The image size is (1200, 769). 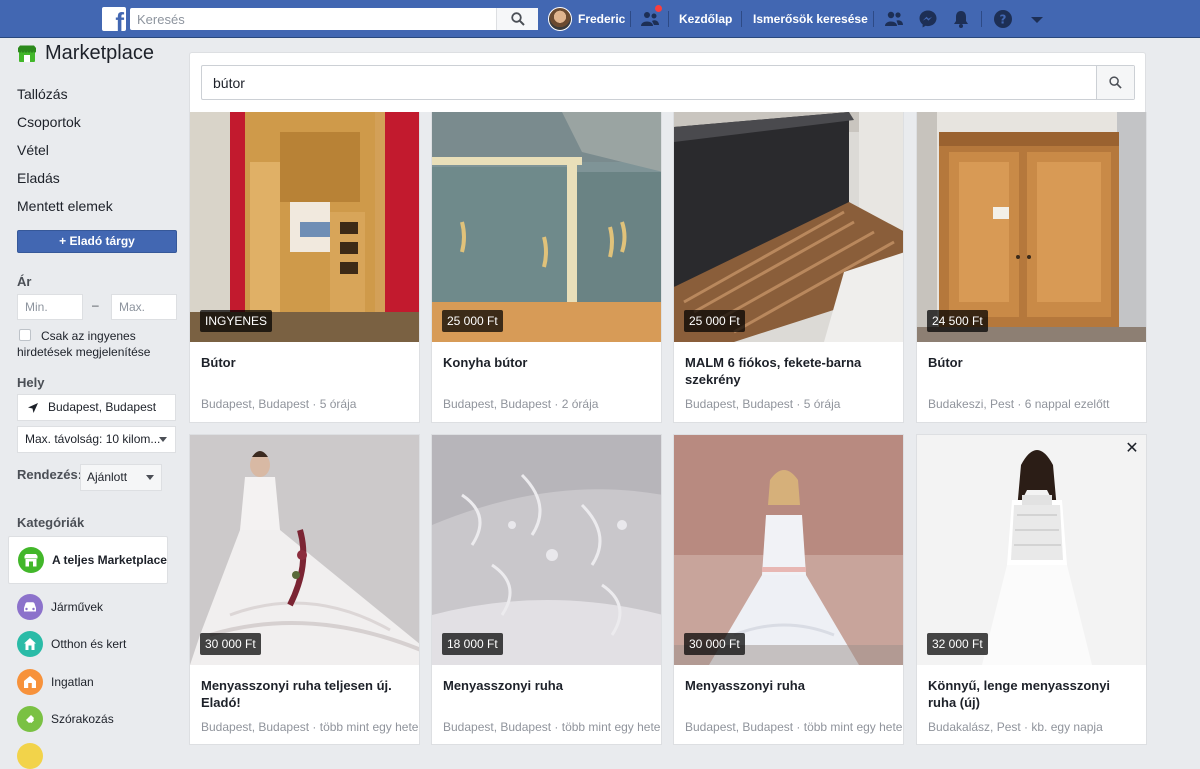 I want to click on category-partial-icon, so click(x=30, y=756).